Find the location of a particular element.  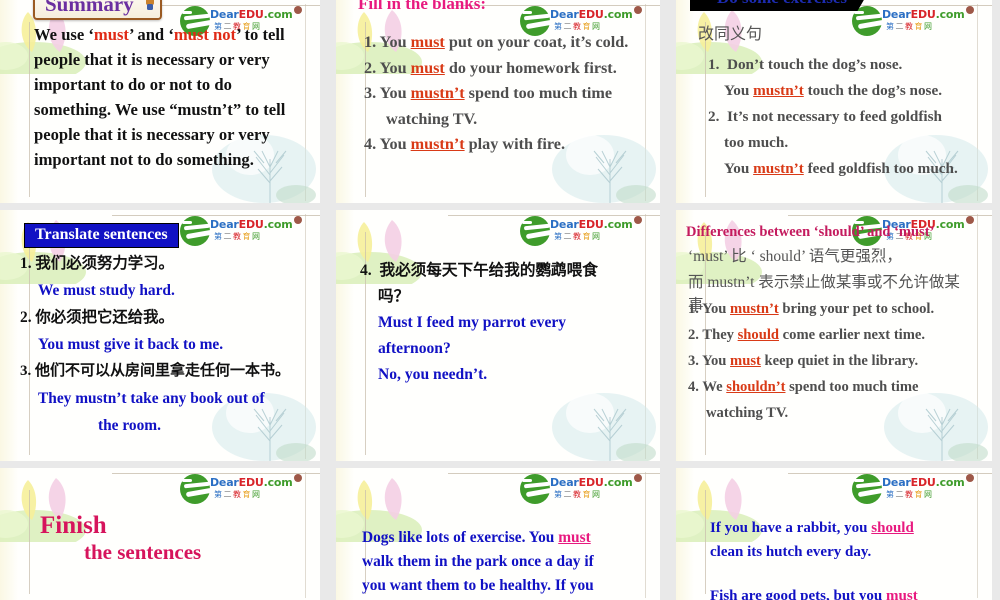

fill-item-2: 2. You must do your homework first. is located at coordinates (490, 67).